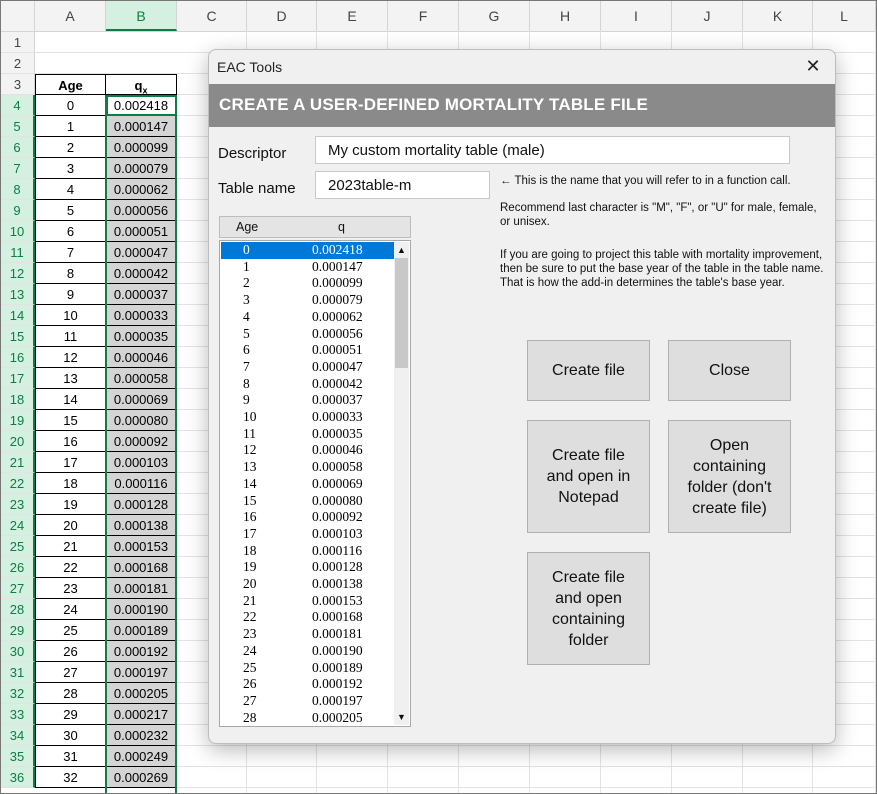  I want to click on qx-cell: 0.000168, so click(141, 567).